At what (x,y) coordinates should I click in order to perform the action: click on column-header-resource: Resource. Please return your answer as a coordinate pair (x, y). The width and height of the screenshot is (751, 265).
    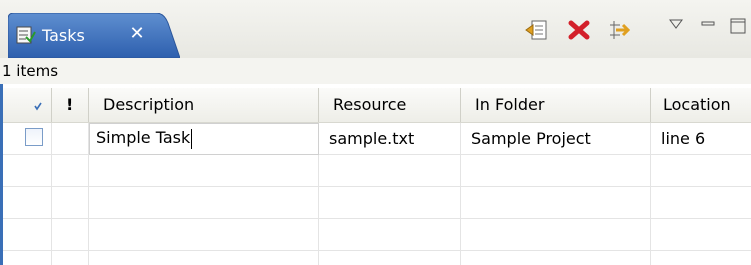
    Looking at the image, I should click on (390, 105).